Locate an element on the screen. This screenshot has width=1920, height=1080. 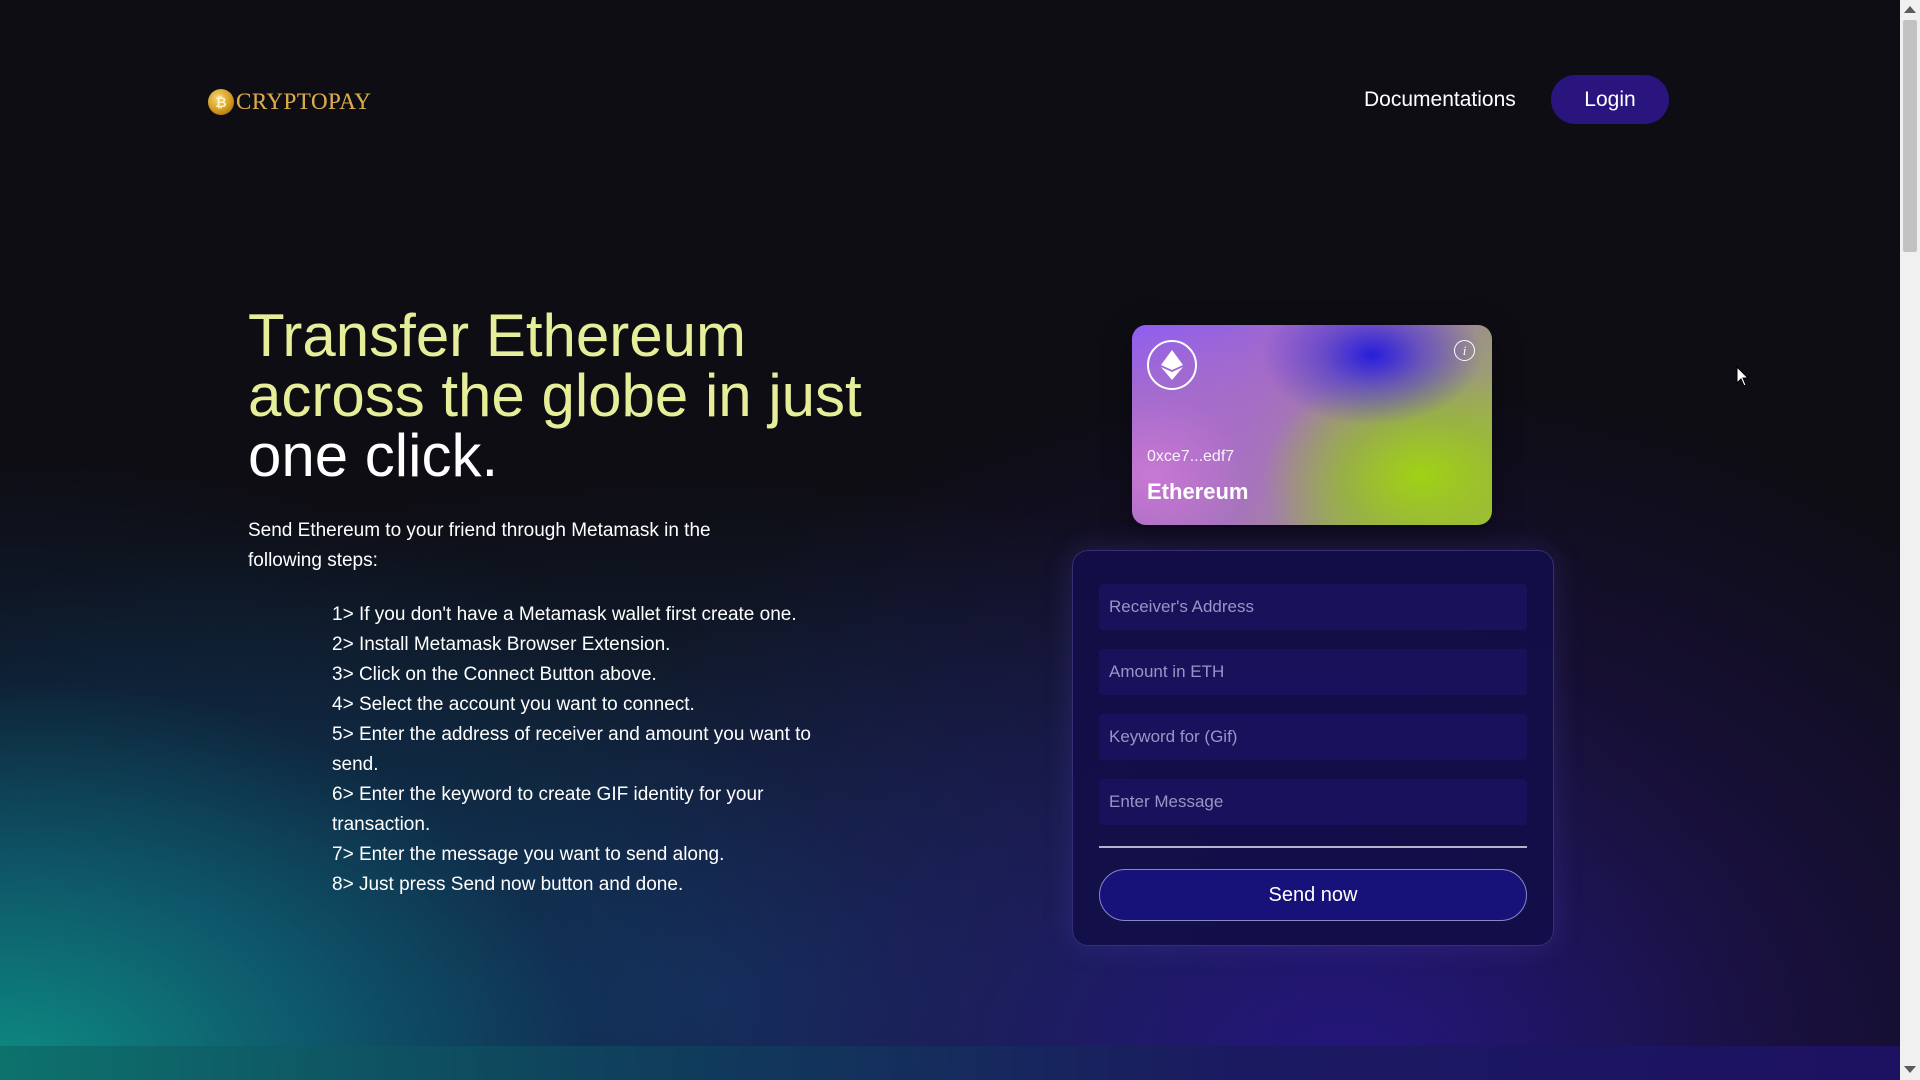
hero-title-line-2: across the globe in just is located at coordinates (555, 395).